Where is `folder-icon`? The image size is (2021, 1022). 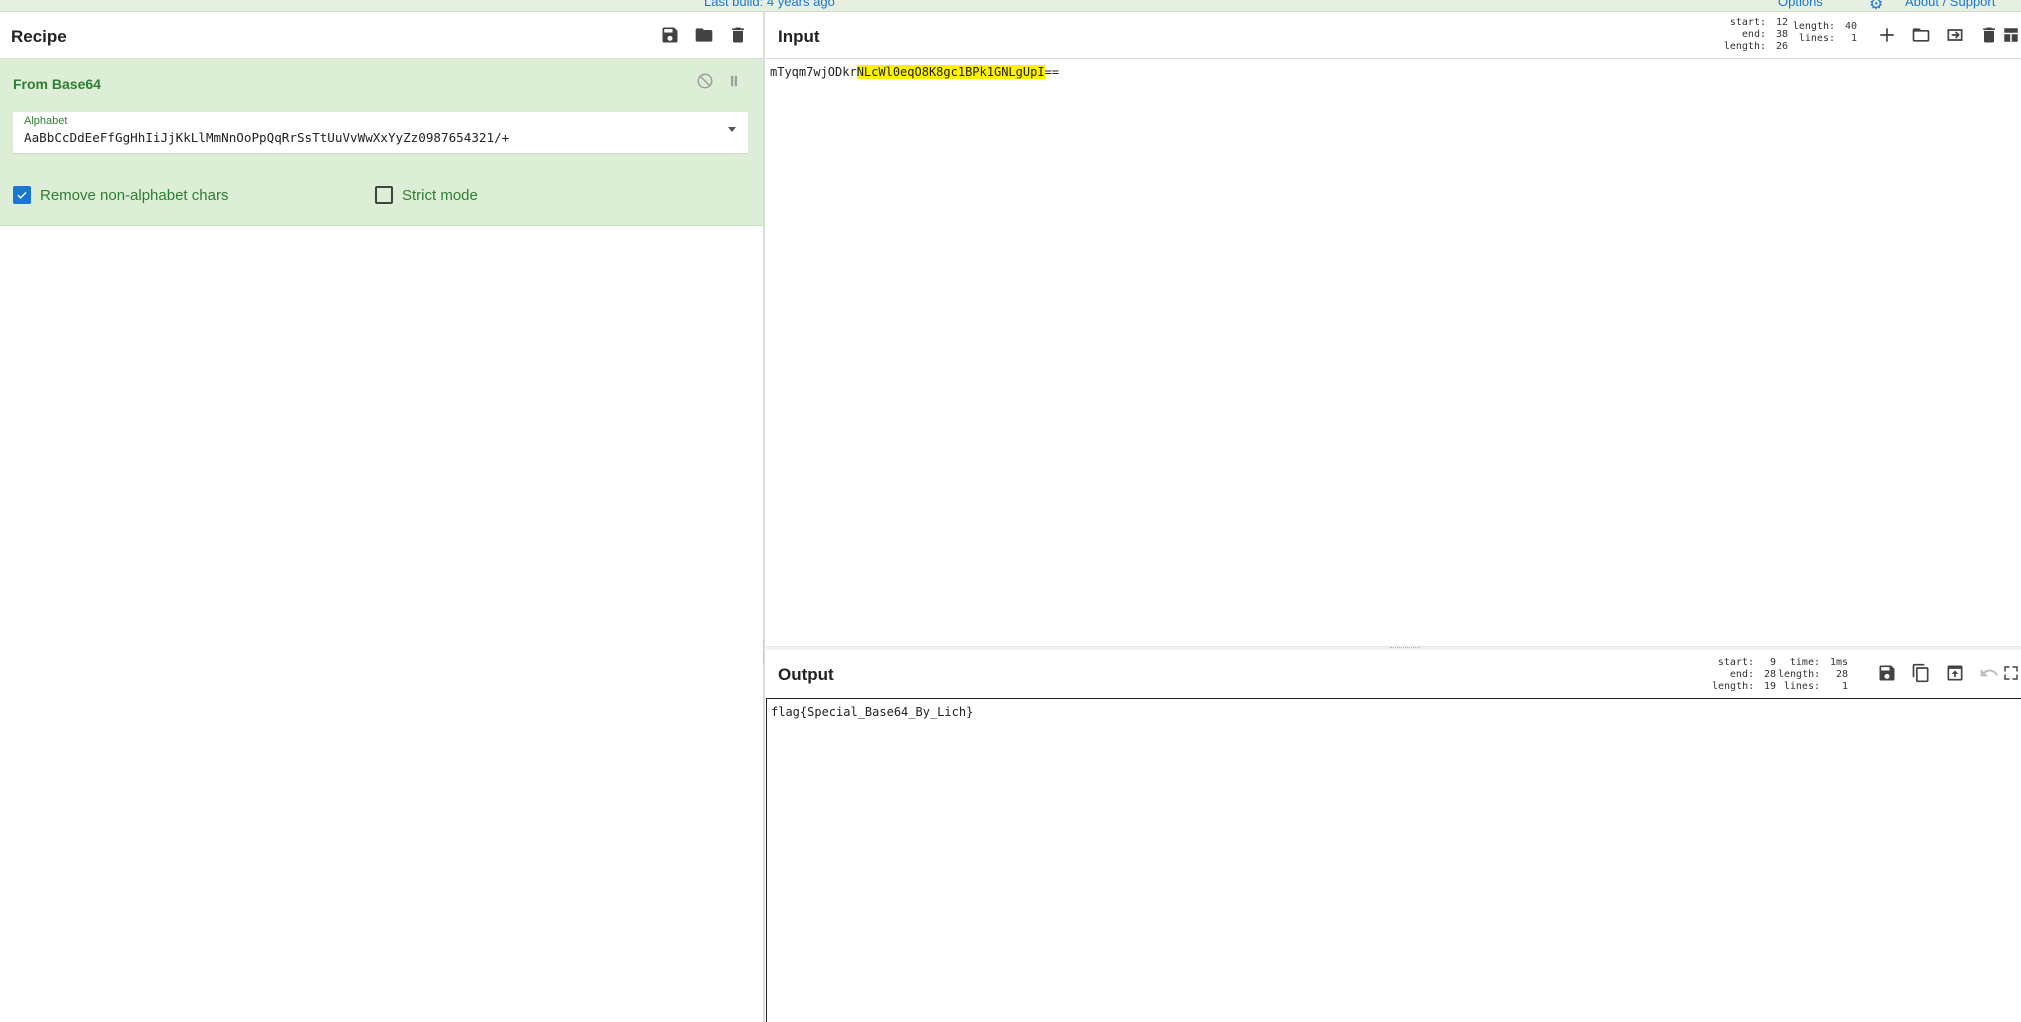
folder-icon is located at coordinates (704, 35).